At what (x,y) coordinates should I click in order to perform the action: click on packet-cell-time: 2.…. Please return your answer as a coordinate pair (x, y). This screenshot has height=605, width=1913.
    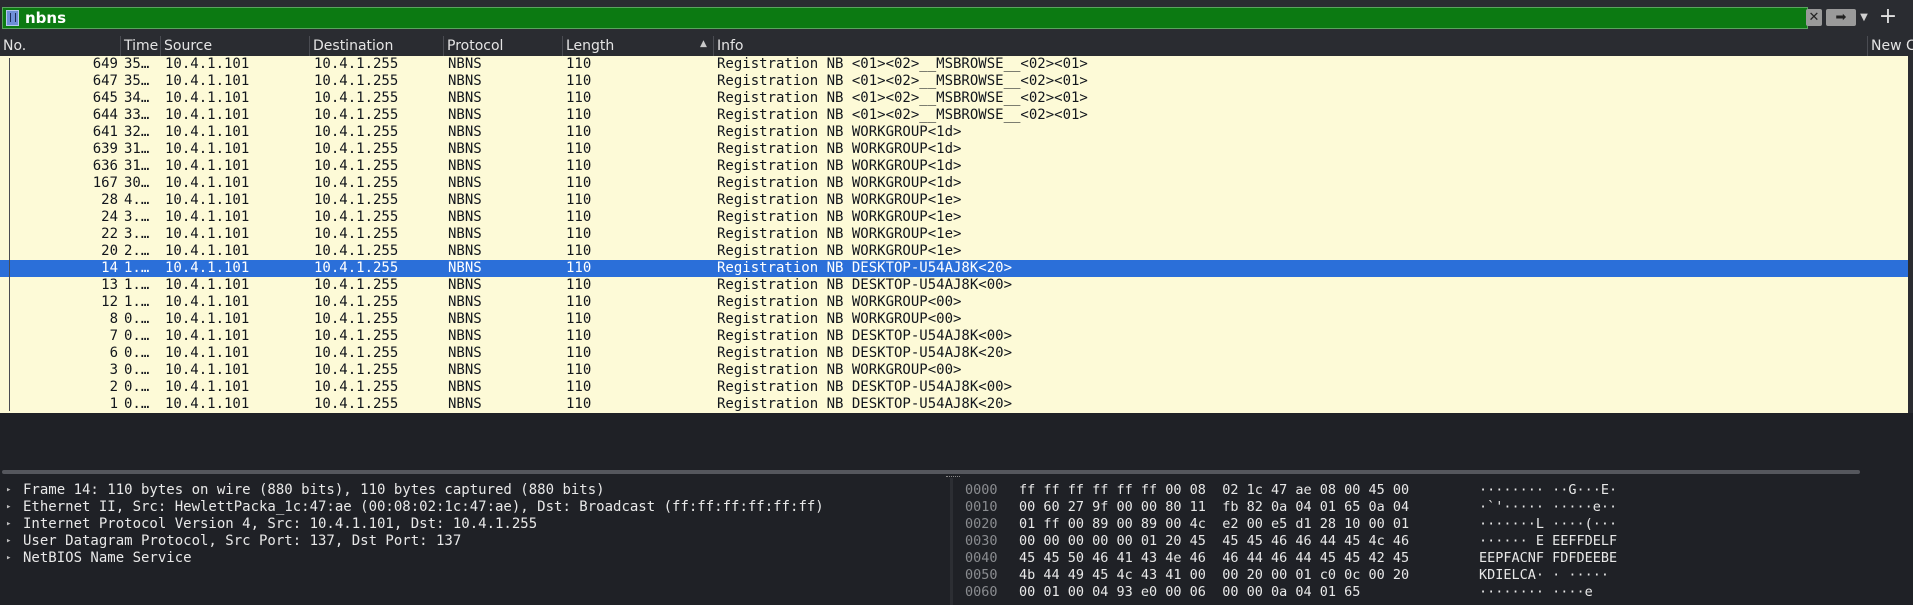
    Looking at the image, I should click on (137, 251).